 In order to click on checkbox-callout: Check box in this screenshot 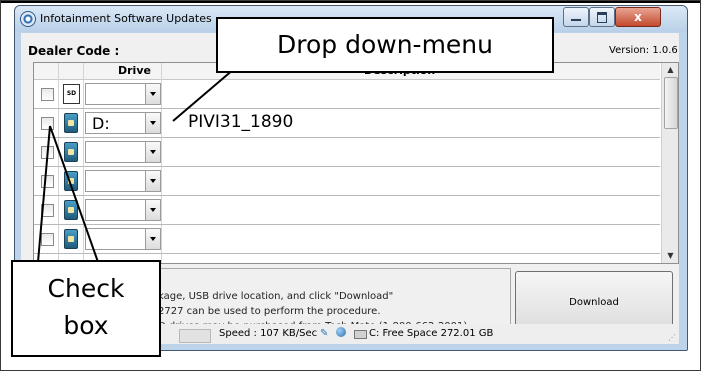, I will do `click(86, 308)`.